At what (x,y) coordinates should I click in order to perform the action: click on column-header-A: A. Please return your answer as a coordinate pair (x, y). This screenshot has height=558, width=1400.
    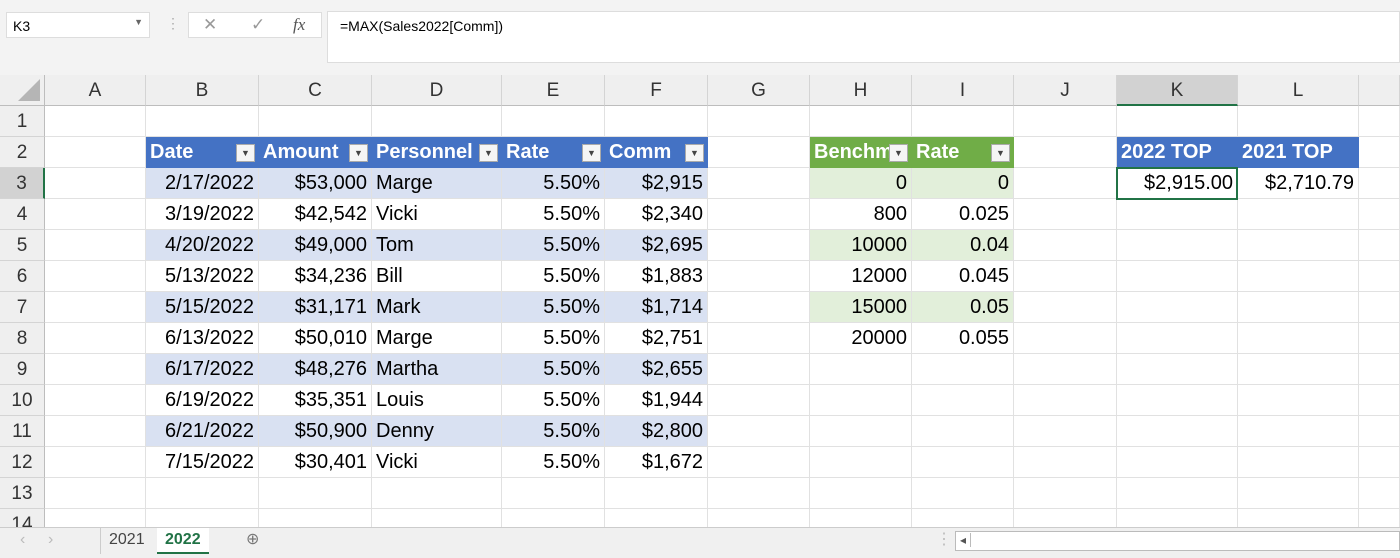
    Looking at the image, I should click on (95, 90).